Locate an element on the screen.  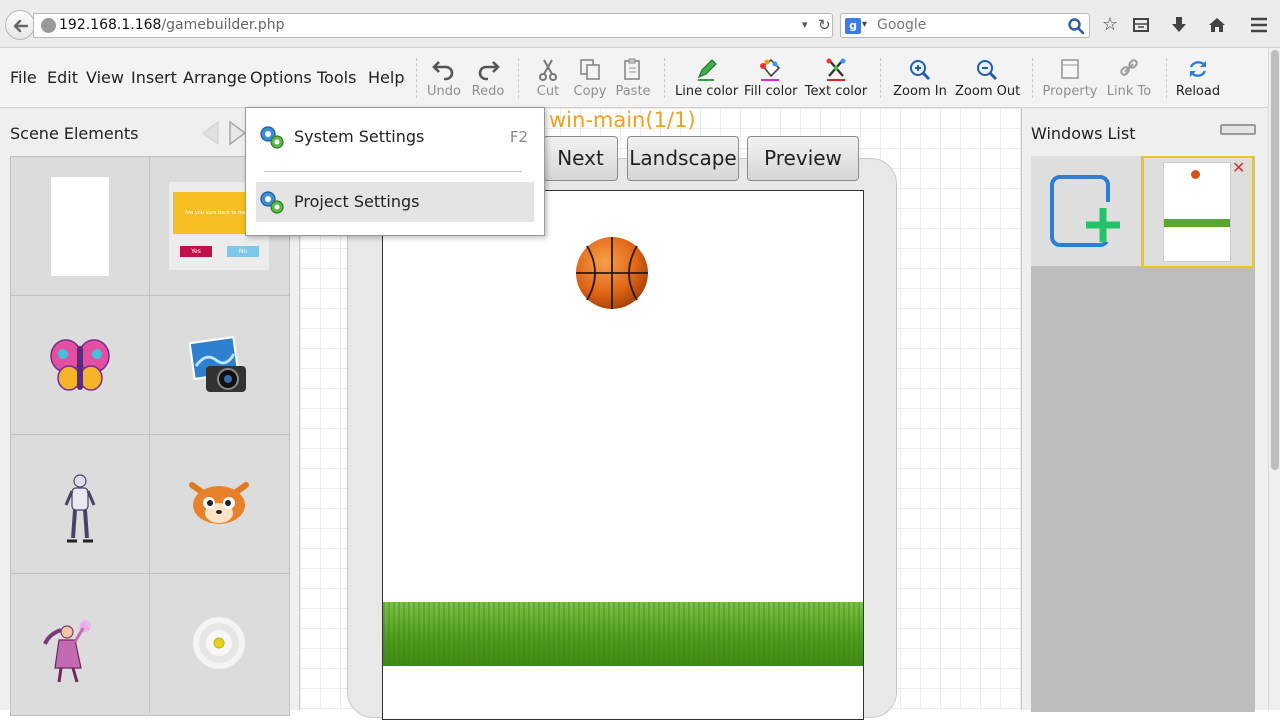
element-fairy-character is located at coordinates (80, 643).